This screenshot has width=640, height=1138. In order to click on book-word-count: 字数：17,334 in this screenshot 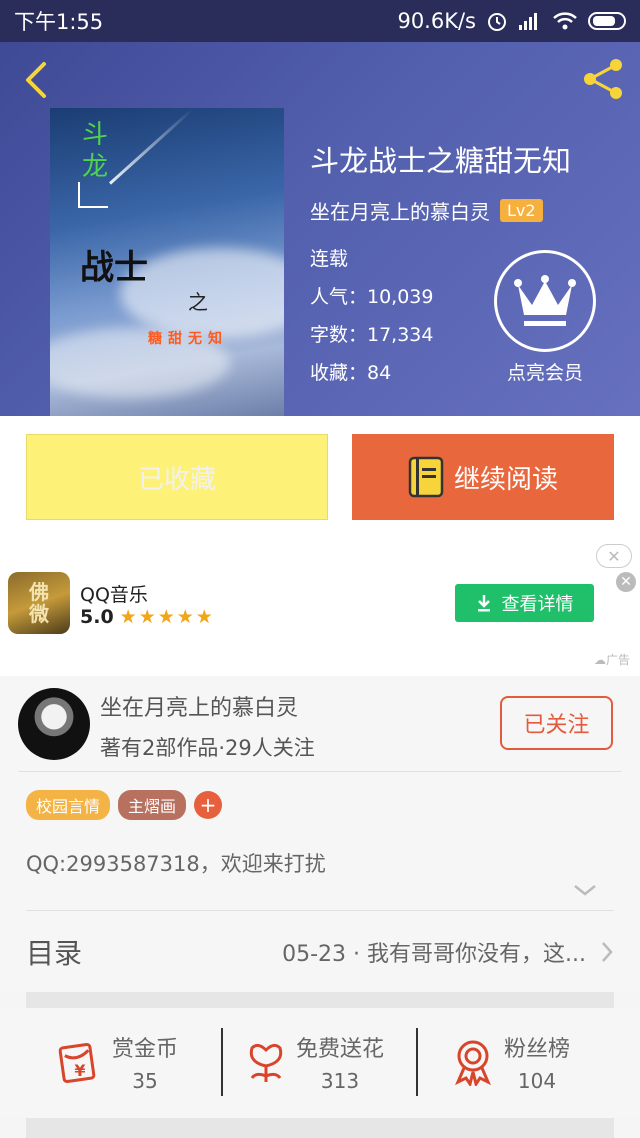, I will do `click(372, 335)`.